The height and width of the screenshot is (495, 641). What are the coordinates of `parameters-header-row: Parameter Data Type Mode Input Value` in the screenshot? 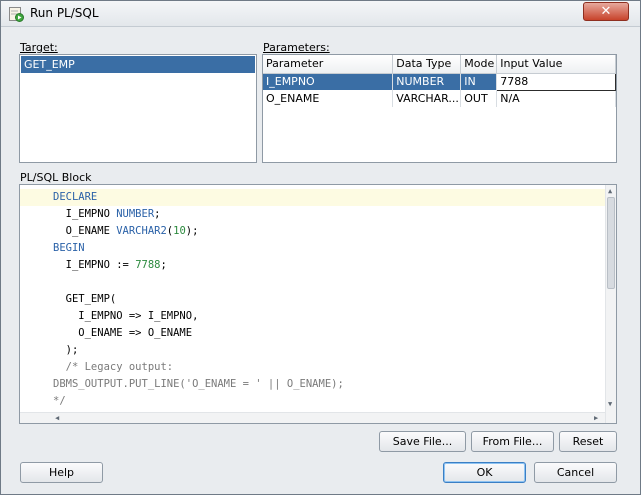 It's located at (439, 64).